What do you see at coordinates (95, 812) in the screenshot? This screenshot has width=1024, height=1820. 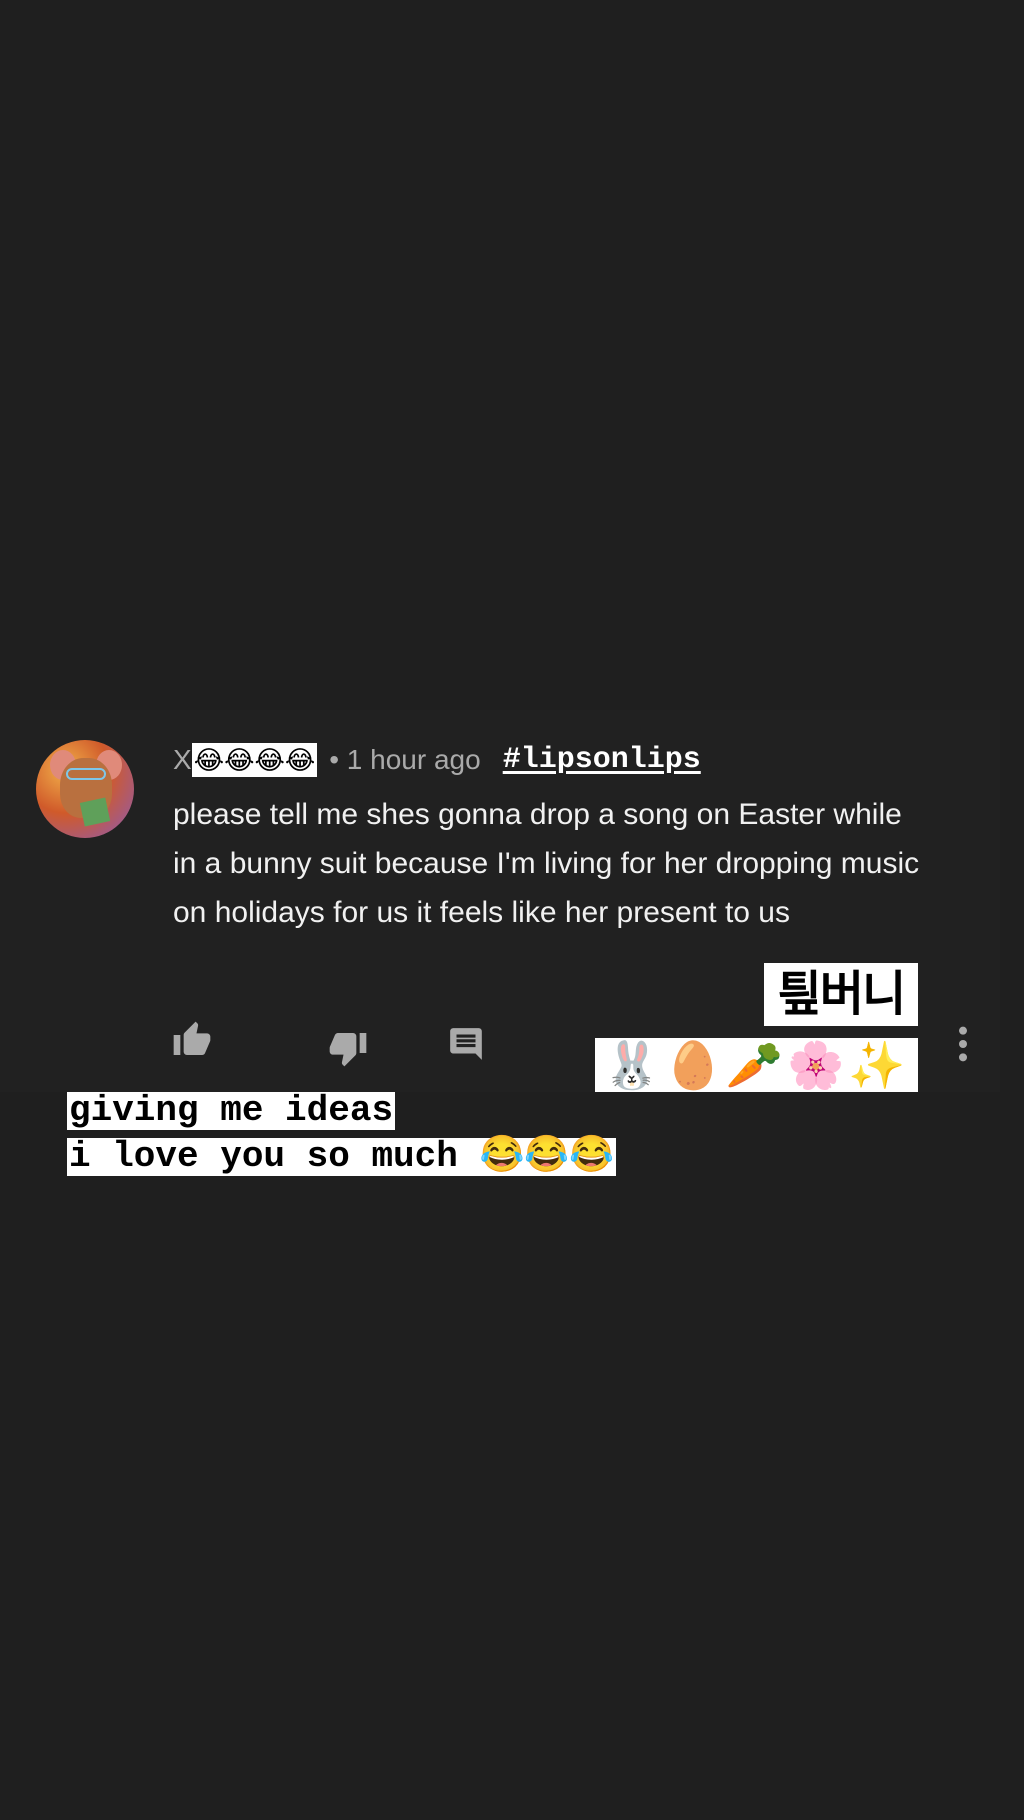 I see `avatar-book` at bounding box center [95, 812].